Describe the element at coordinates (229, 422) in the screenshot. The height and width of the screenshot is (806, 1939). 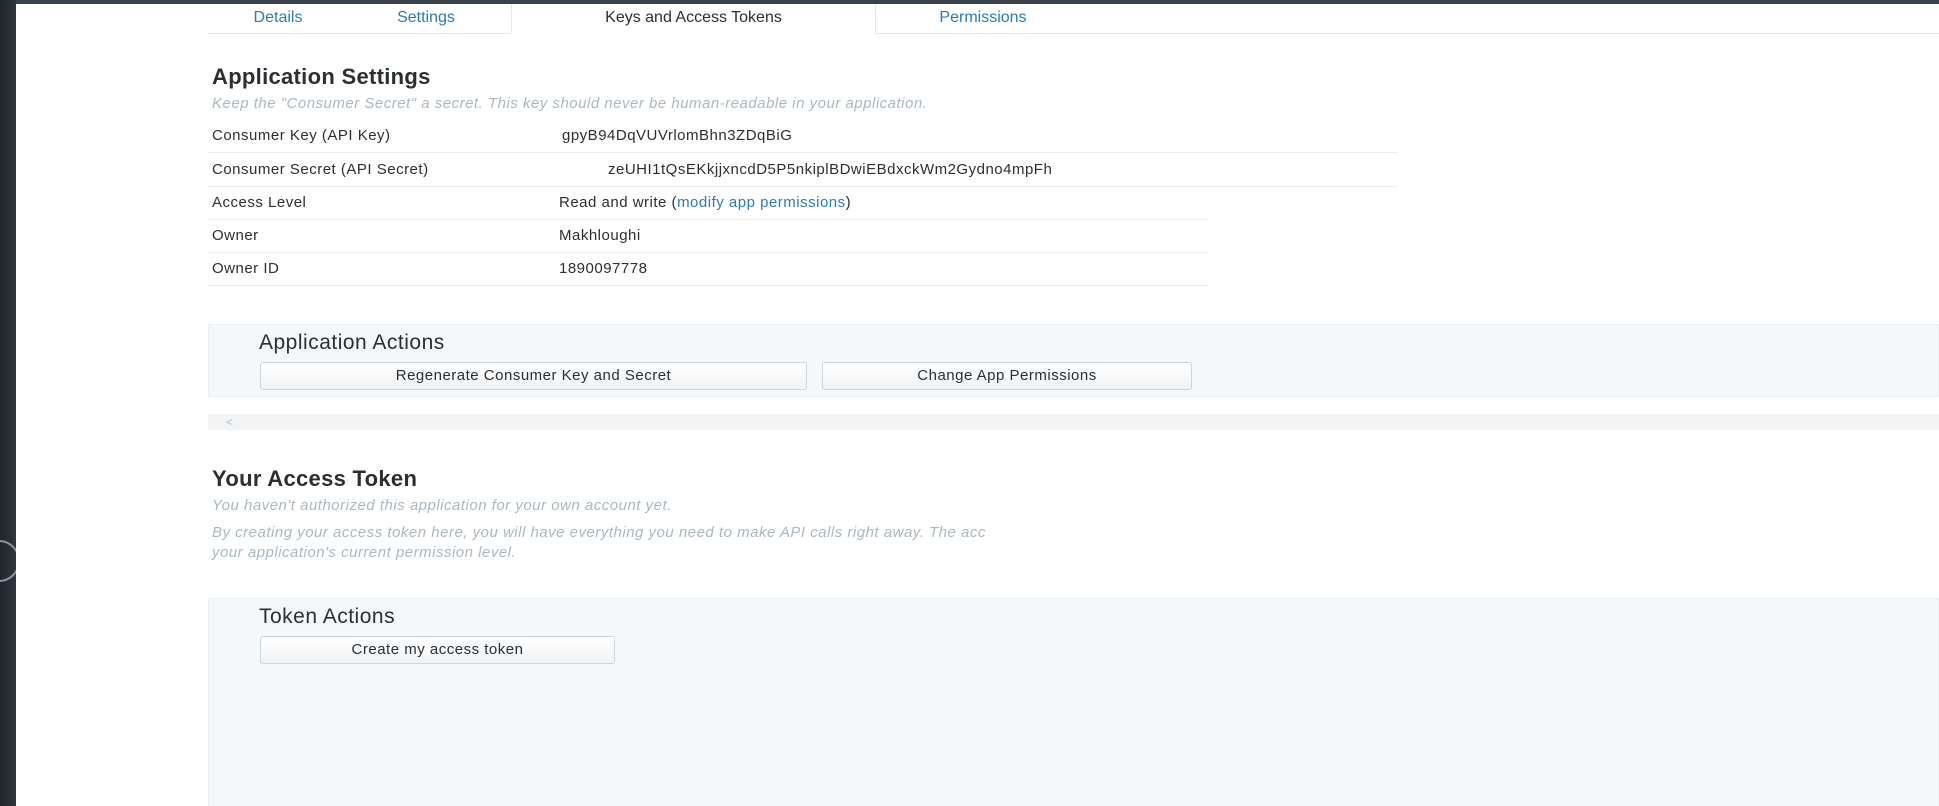
I see `scroll-left-icon: <` at that location.